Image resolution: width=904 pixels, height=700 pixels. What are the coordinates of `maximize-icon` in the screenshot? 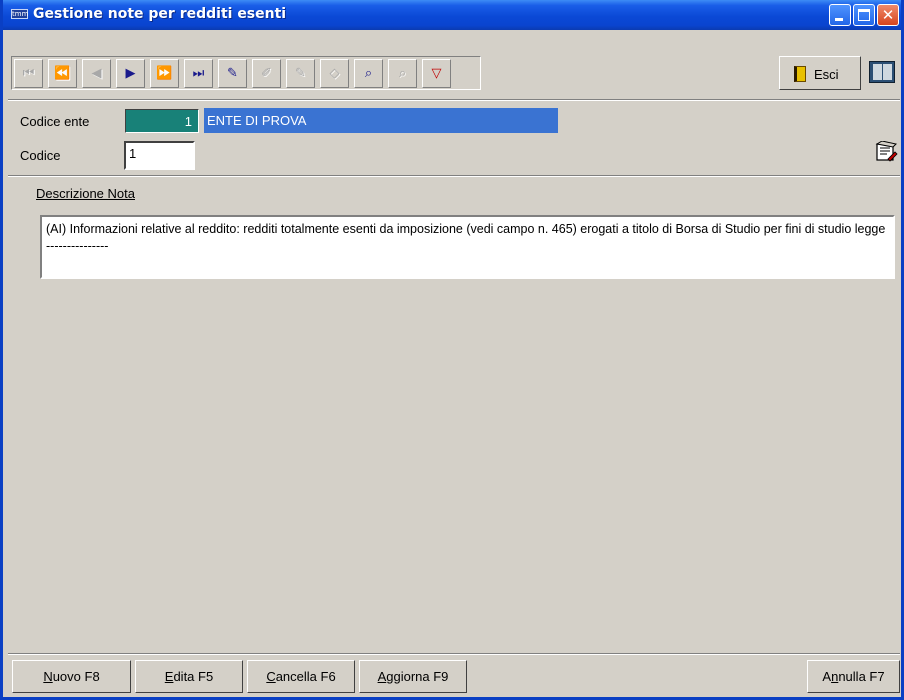 It's located at (864, 15).